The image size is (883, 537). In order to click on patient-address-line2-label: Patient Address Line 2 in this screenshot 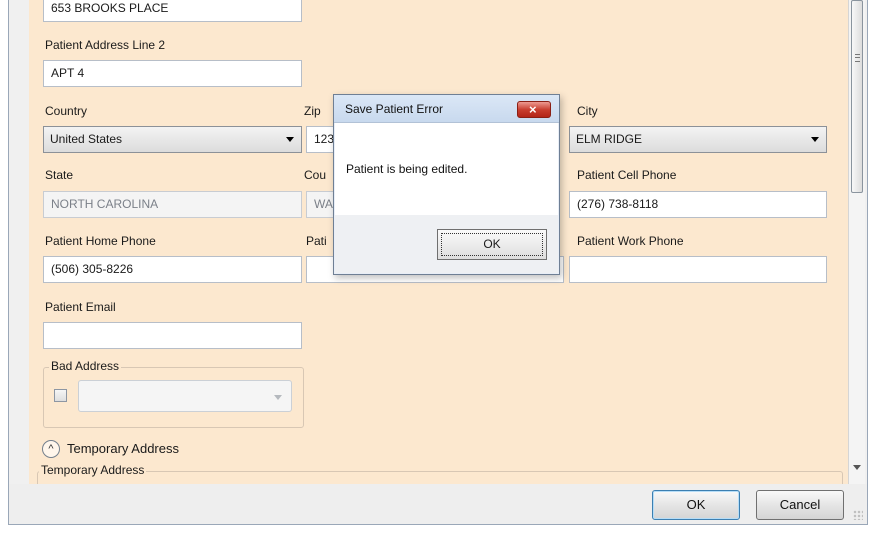, I will do `click(105, 45)`.